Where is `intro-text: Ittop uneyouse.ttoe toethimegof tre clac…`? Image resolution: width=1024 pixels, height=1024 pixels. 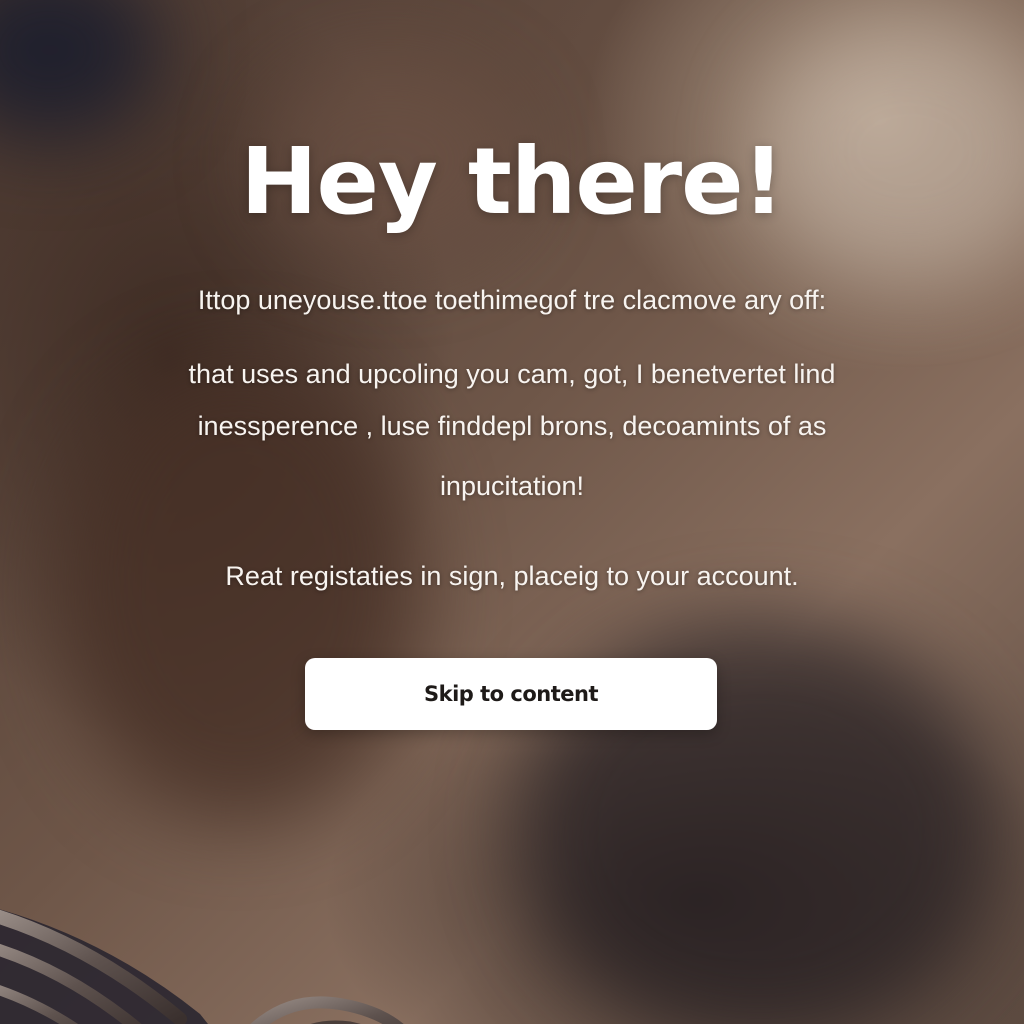
intro-text: Ittop uneyouse.ttoe toethimegof tre clac… is located at coordinates (512, 300).